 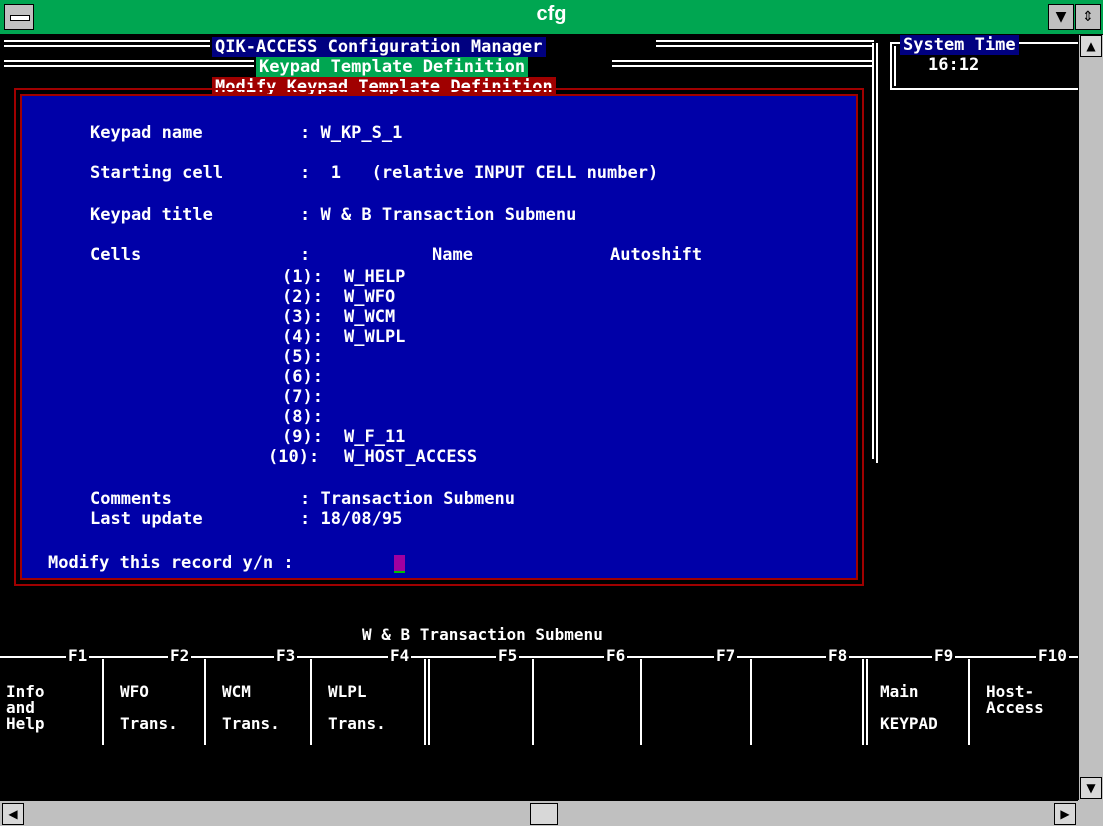 What do you see at coordinates (984, 89) in the screenshot?
I see `system-time-rule-bottom` at bounding box center [984, 89].